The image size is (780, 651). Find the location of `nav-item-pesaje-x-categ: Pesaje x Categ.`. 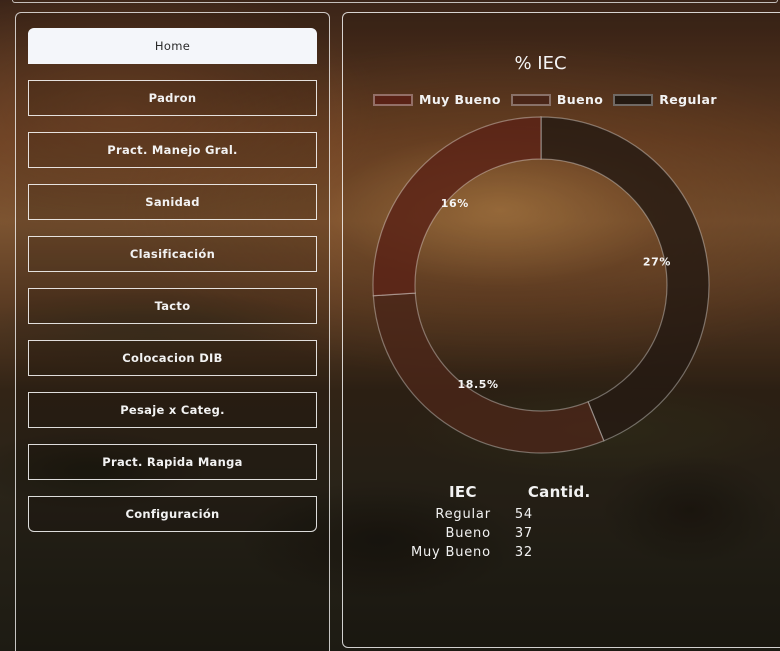

nav-item-pesaje-x-categ: Pesaje x Categ. is located at coordinates (172, 410).